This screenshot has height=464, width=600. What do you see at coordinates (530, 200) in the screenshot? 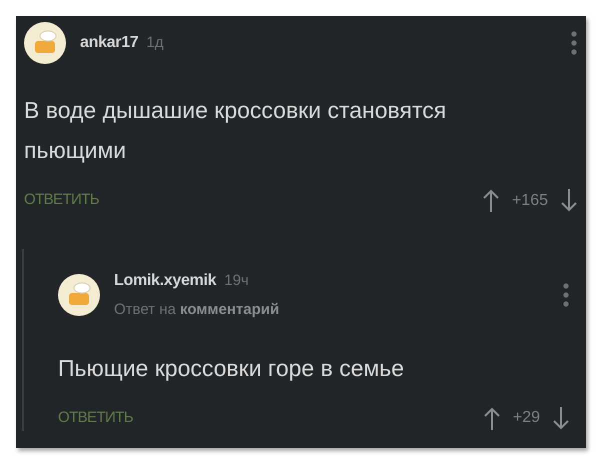
I see `score: +165` at bounding box center [530, 200].